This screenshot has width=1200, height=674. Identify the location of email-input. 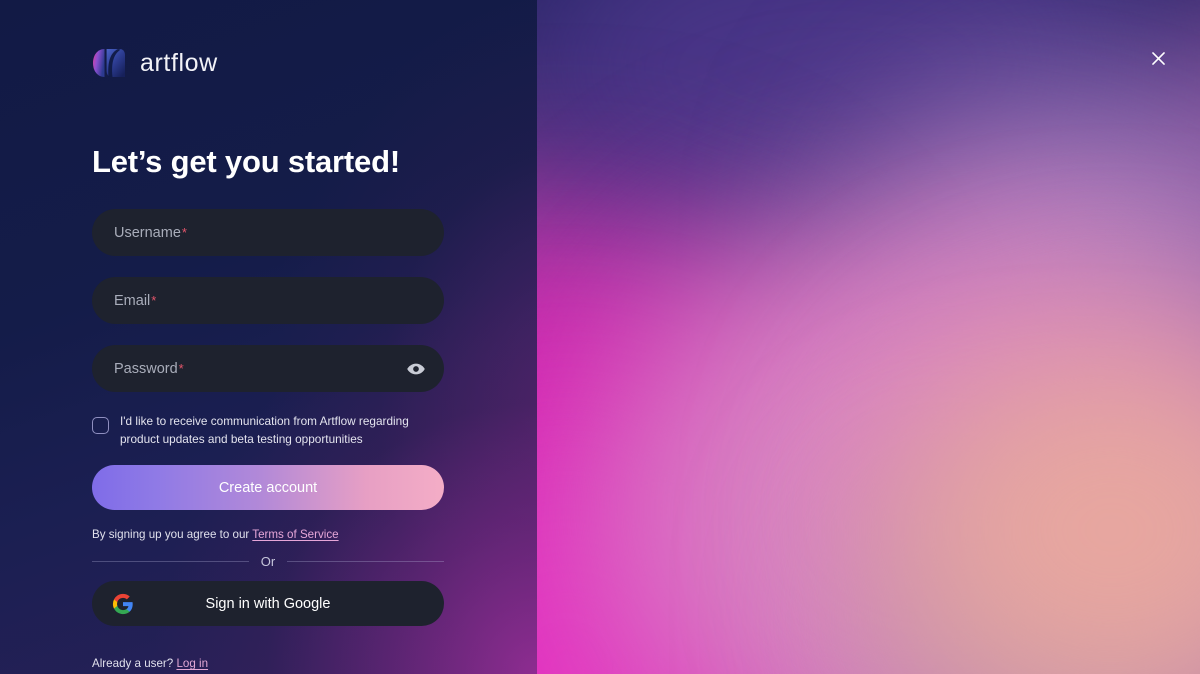
(268, 301).